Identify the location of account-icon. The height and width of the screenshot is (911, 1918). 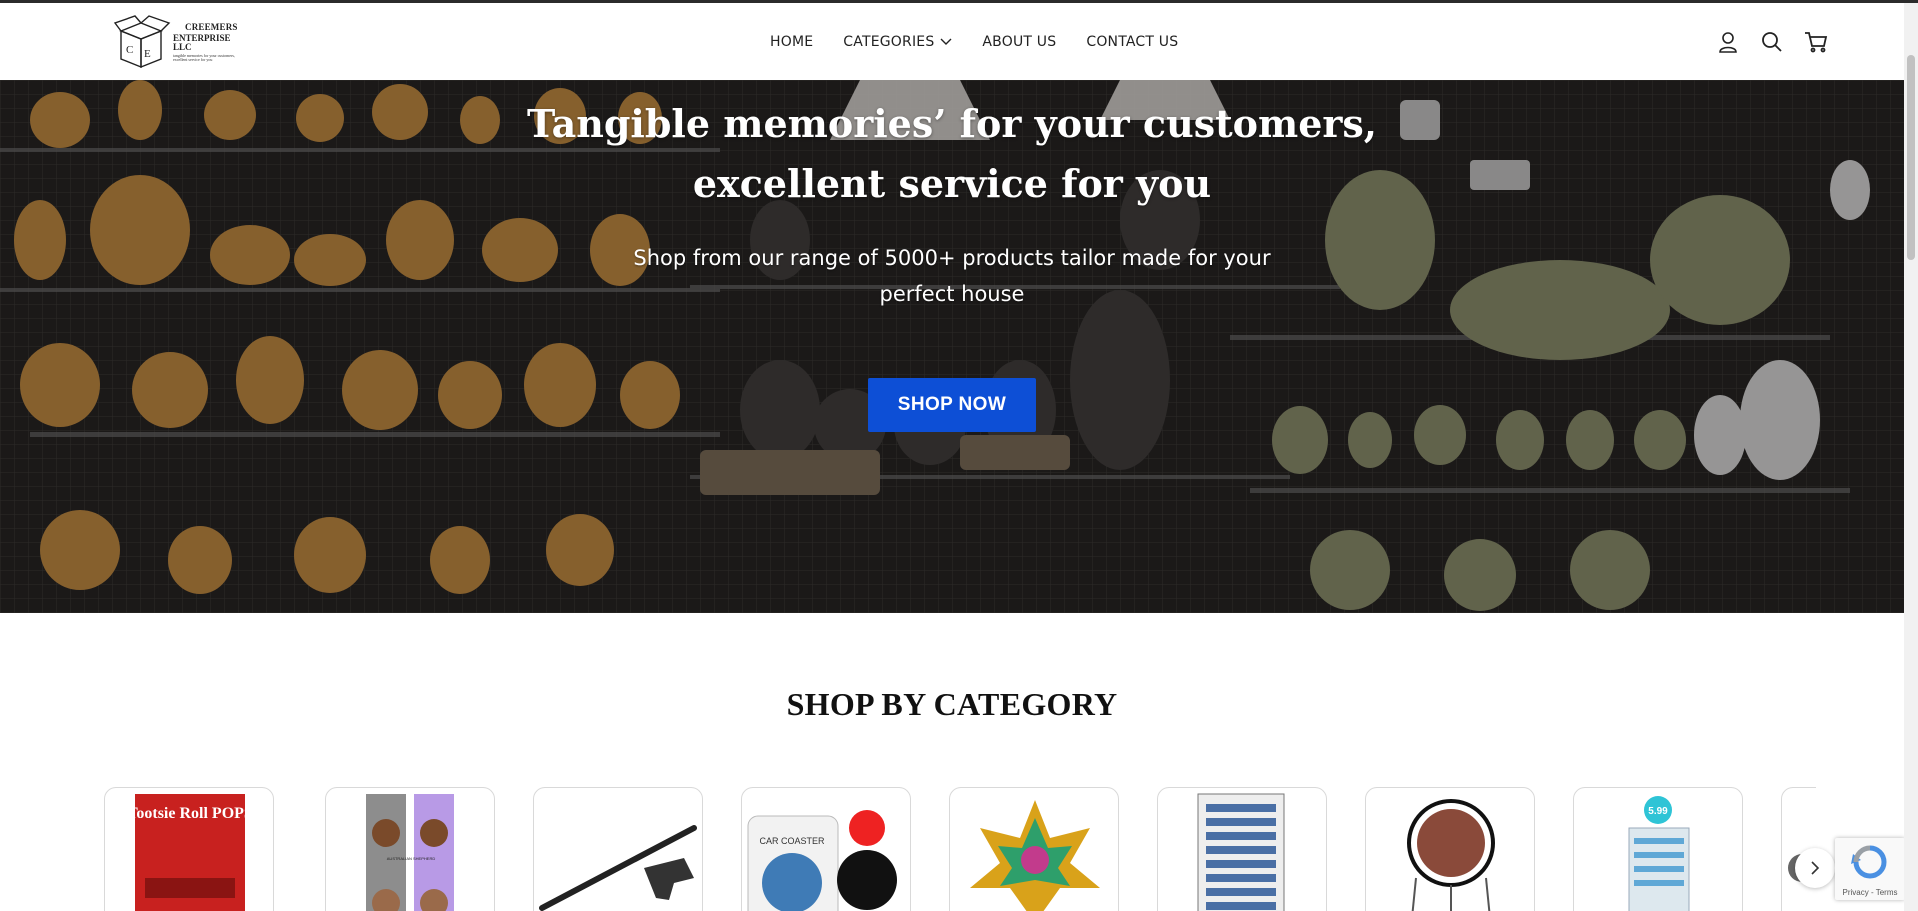
(1728, 42).